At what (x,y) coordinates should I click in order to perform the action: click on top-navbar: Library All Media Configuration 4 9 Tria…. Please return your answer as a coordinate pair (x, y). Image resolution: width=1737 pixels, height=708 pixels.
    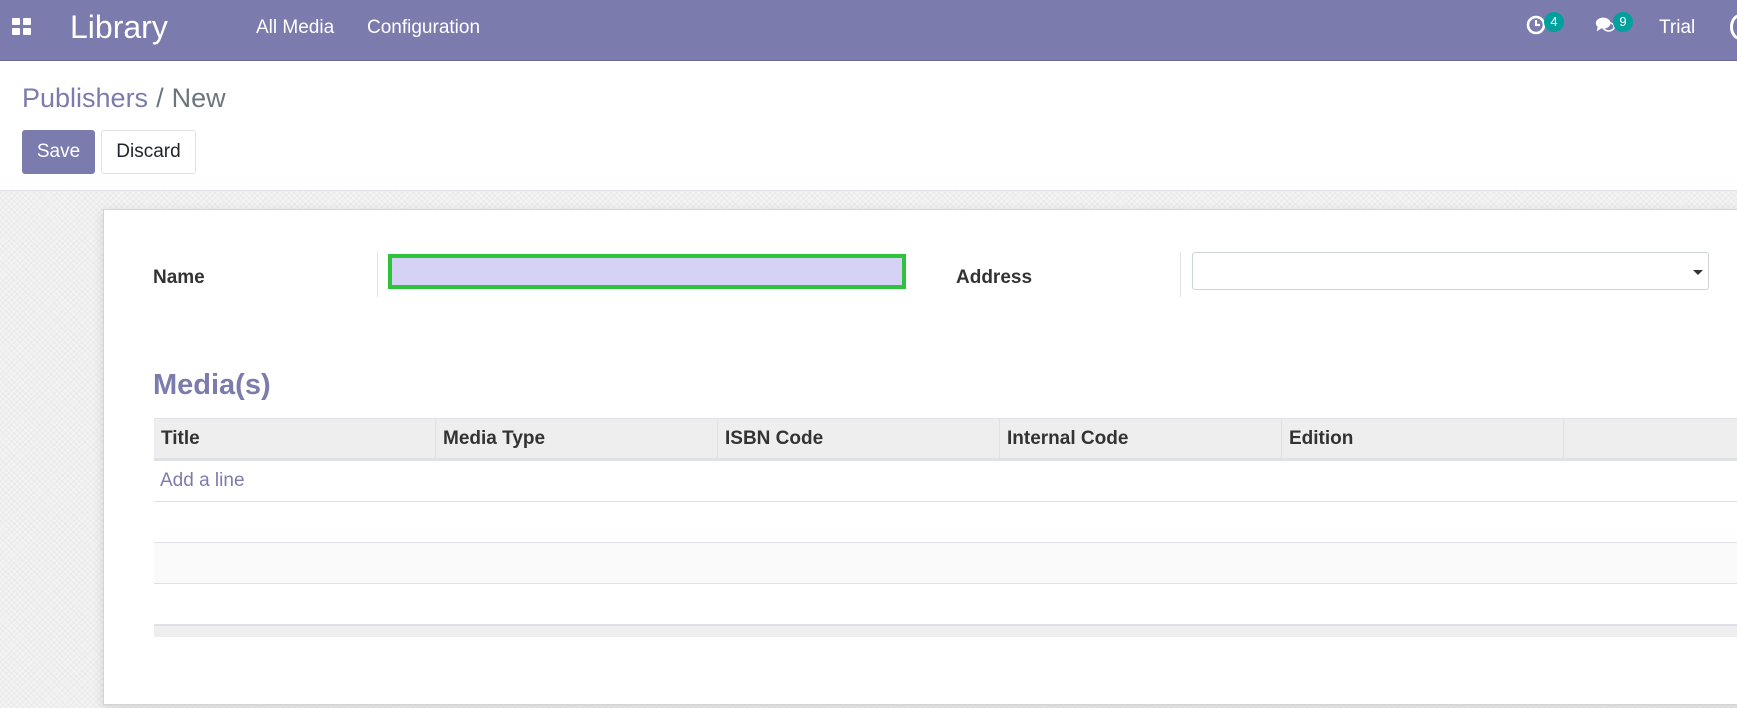
    Looking at the image, I should click on (868, 30).